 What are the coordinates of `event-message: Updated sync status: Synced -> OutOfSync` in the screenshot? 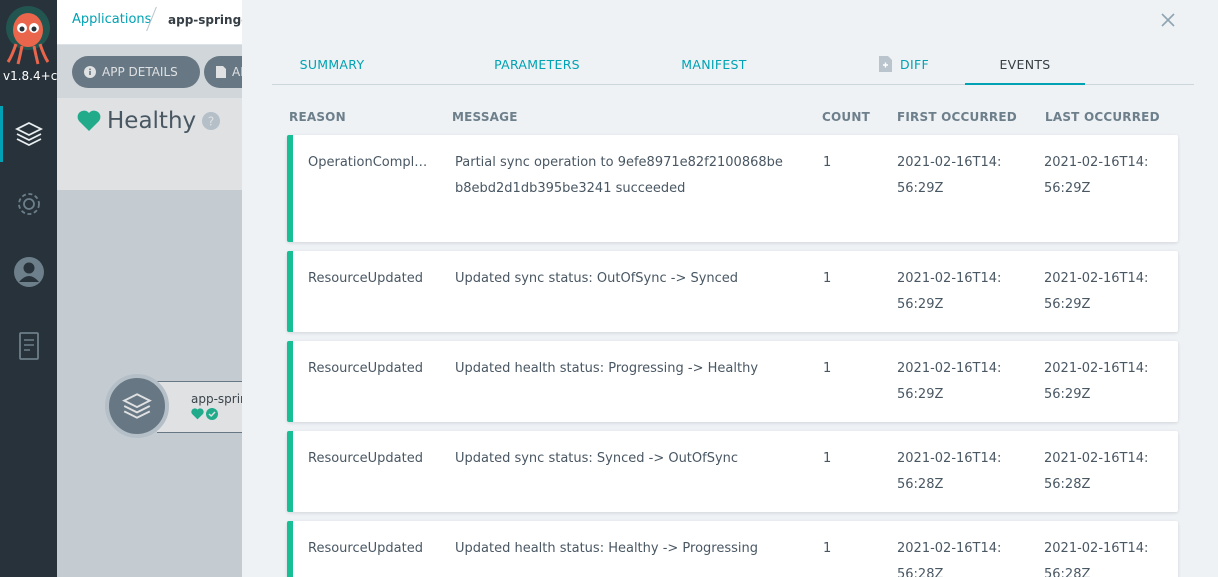 It's located at (597, 458).